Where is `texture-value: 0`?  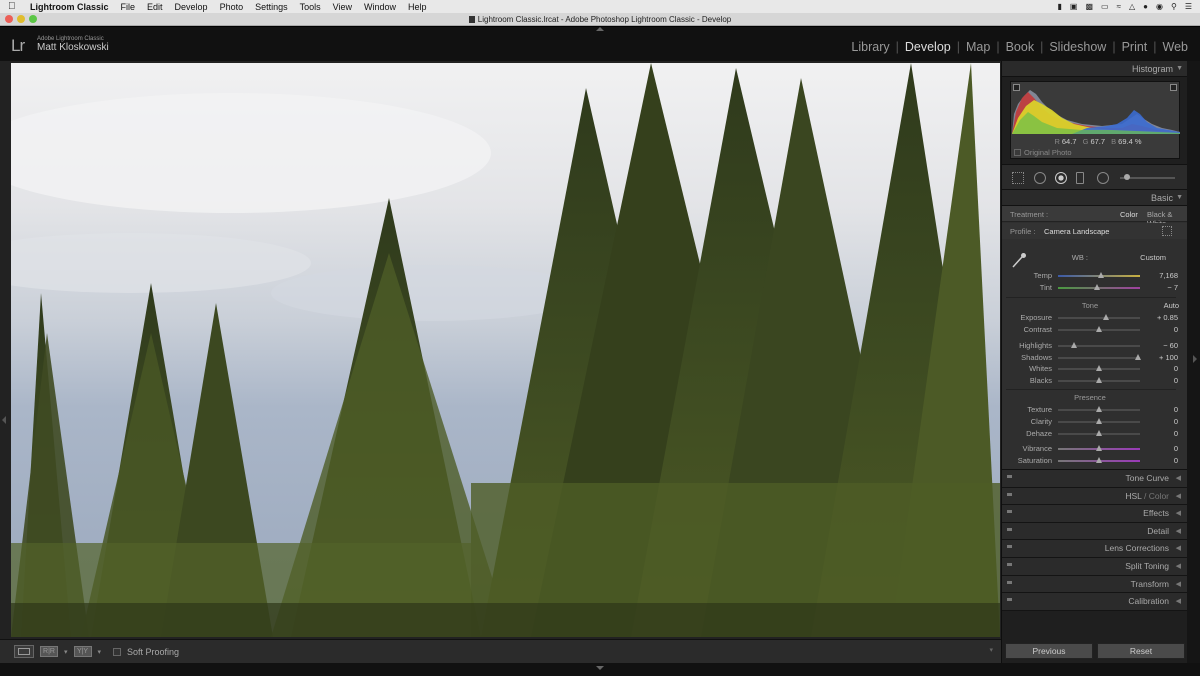
texture-value: 0 is located at coordinates (1176, 409).